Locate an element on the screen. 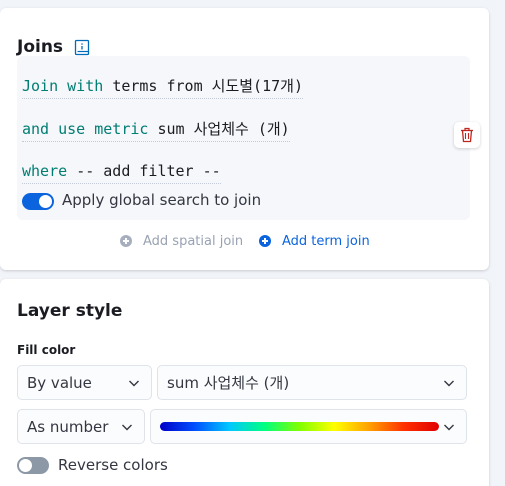 This screenshot has height=486, width=505. add-spatial-join-label: Add spatial join is located at coordinates (193, 241).